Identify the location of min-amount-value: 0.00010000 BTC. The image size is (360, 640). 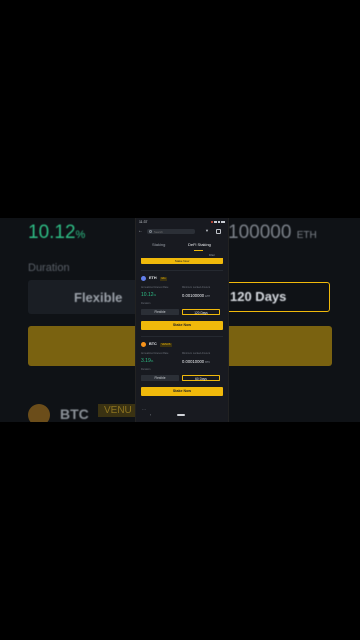
(196, 361).